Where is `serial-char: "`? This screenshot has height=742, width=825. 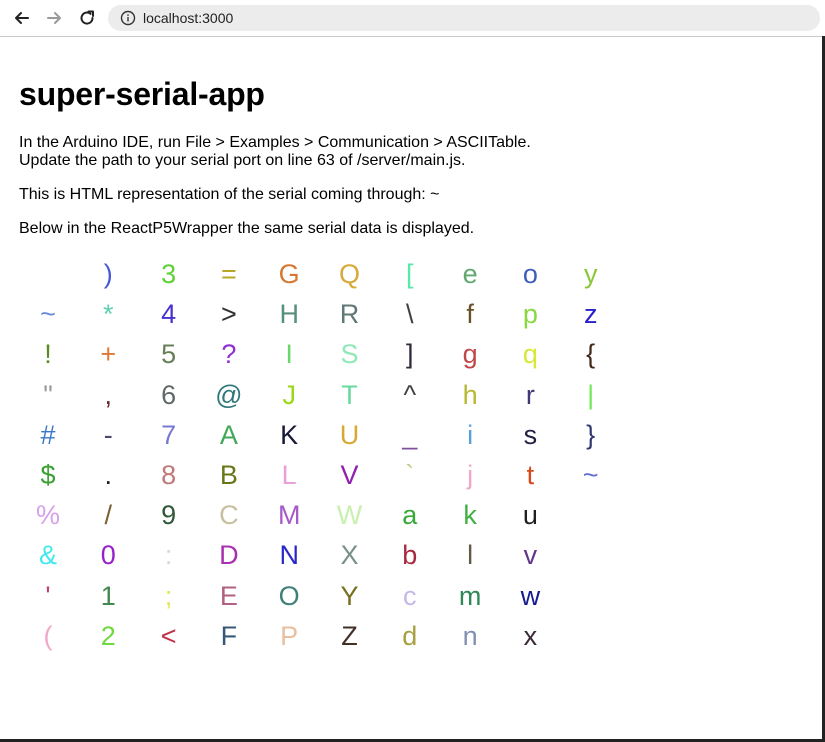
serial-char: " is located at coordinates (48, 394).